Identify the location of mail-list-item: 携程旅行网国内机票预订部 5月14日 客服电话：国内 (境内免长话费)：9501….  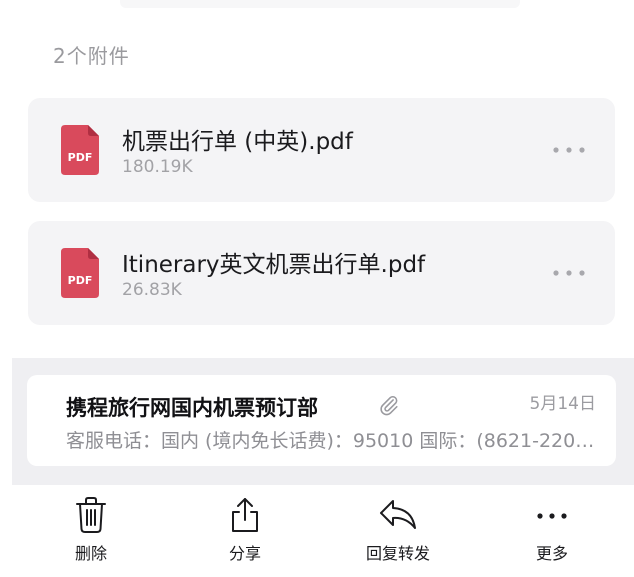
(321, 420).